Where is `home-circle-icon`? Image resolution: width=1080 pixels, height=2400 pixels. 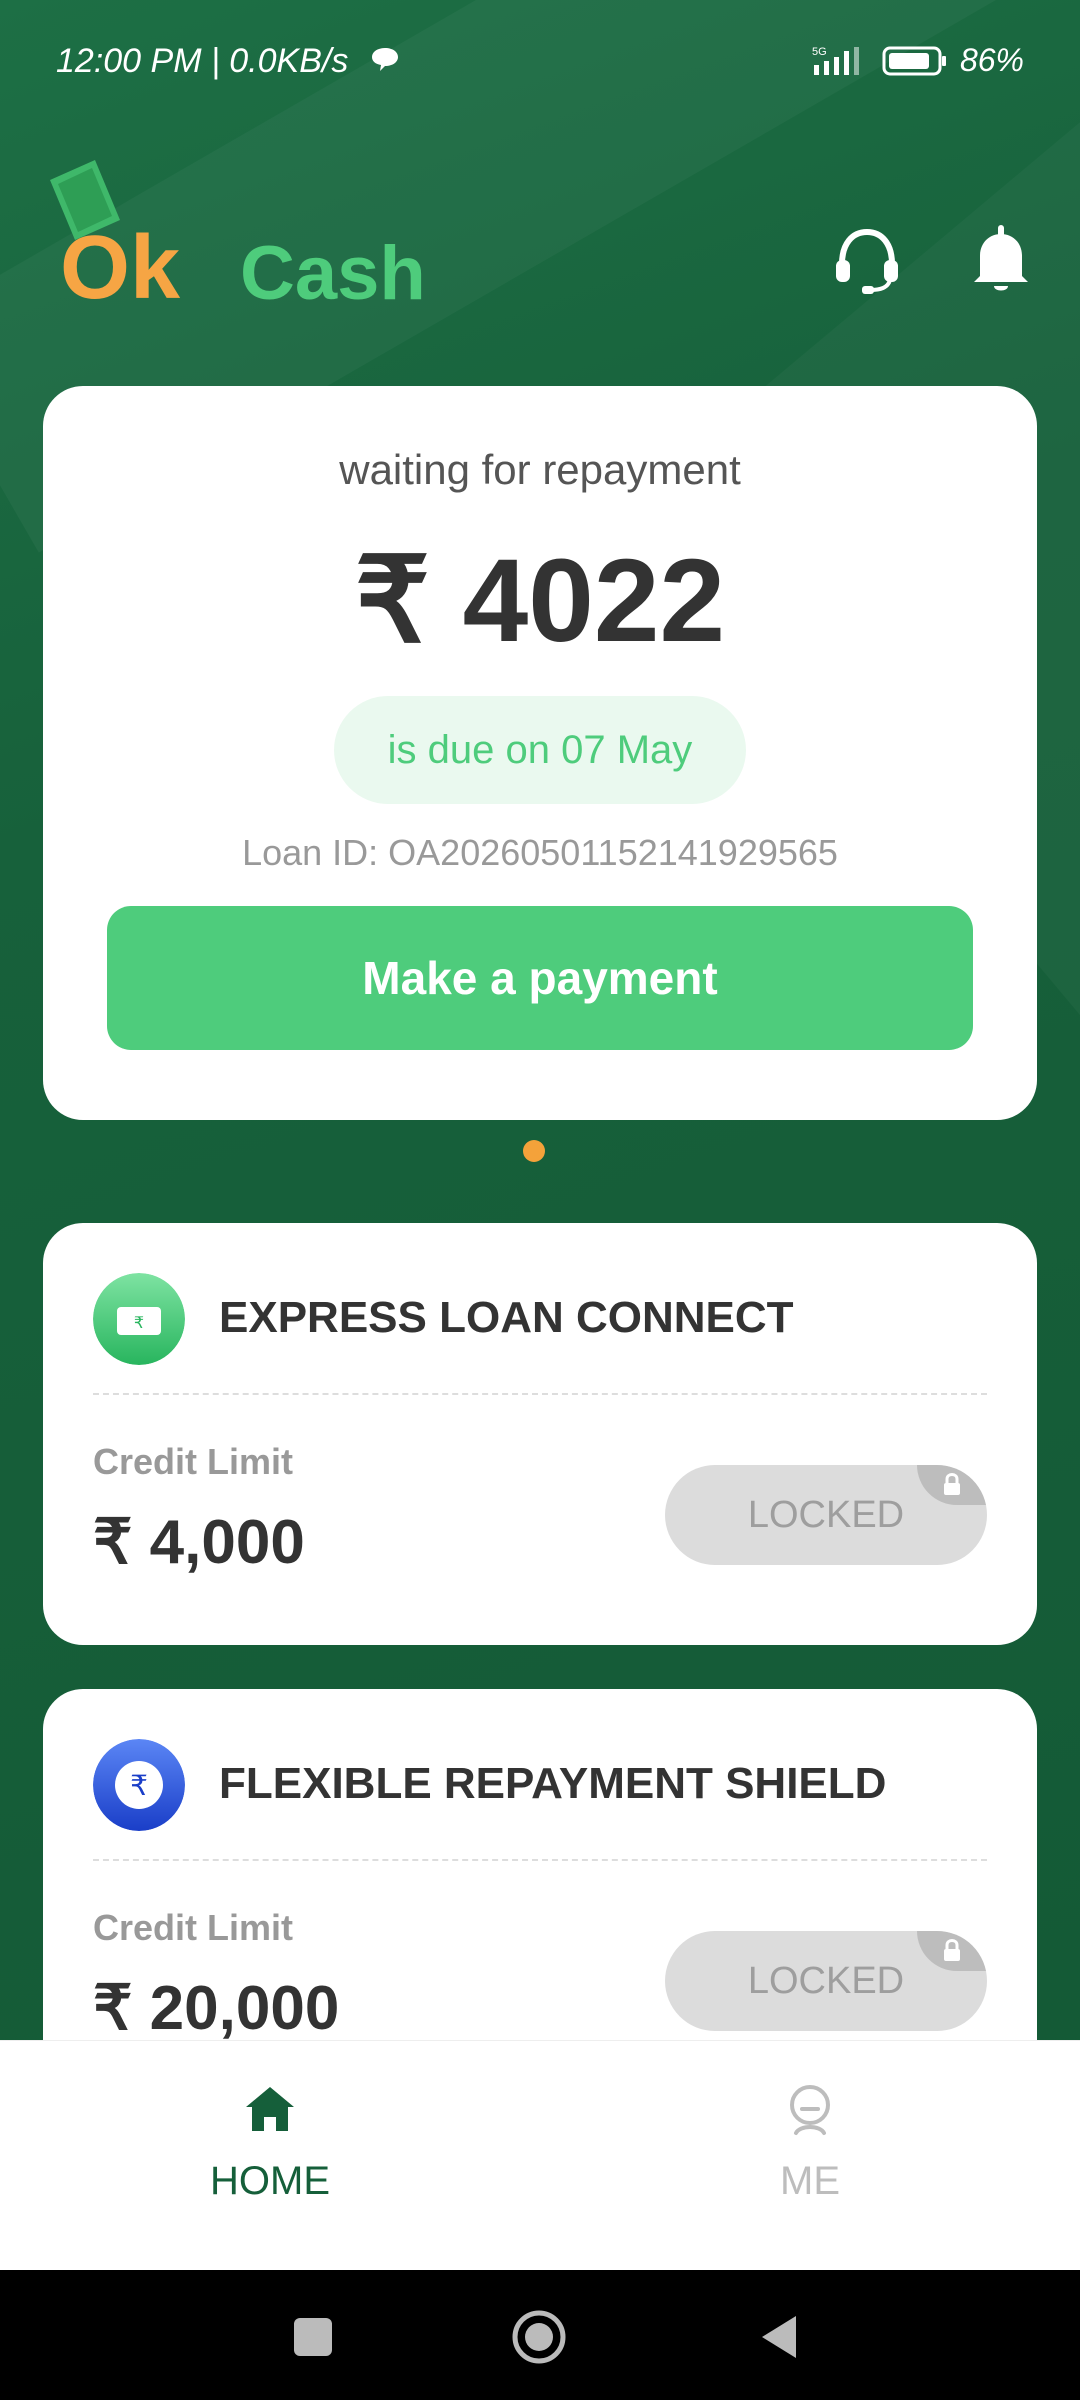 home-circle-icon is located at coordinates (539, 2337).